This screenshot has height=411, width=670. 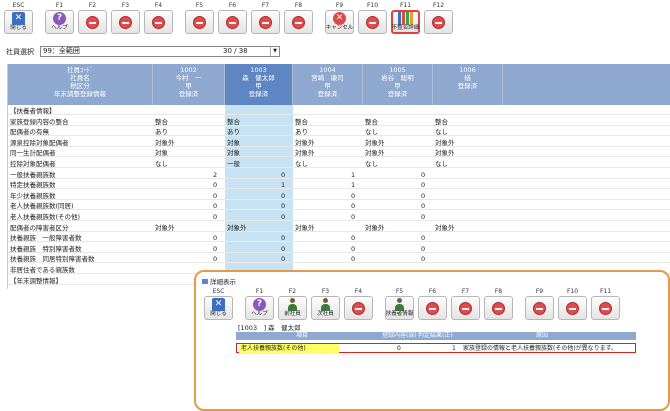 I want to click on fkey-f3: F3, so click(x=125, y=18).